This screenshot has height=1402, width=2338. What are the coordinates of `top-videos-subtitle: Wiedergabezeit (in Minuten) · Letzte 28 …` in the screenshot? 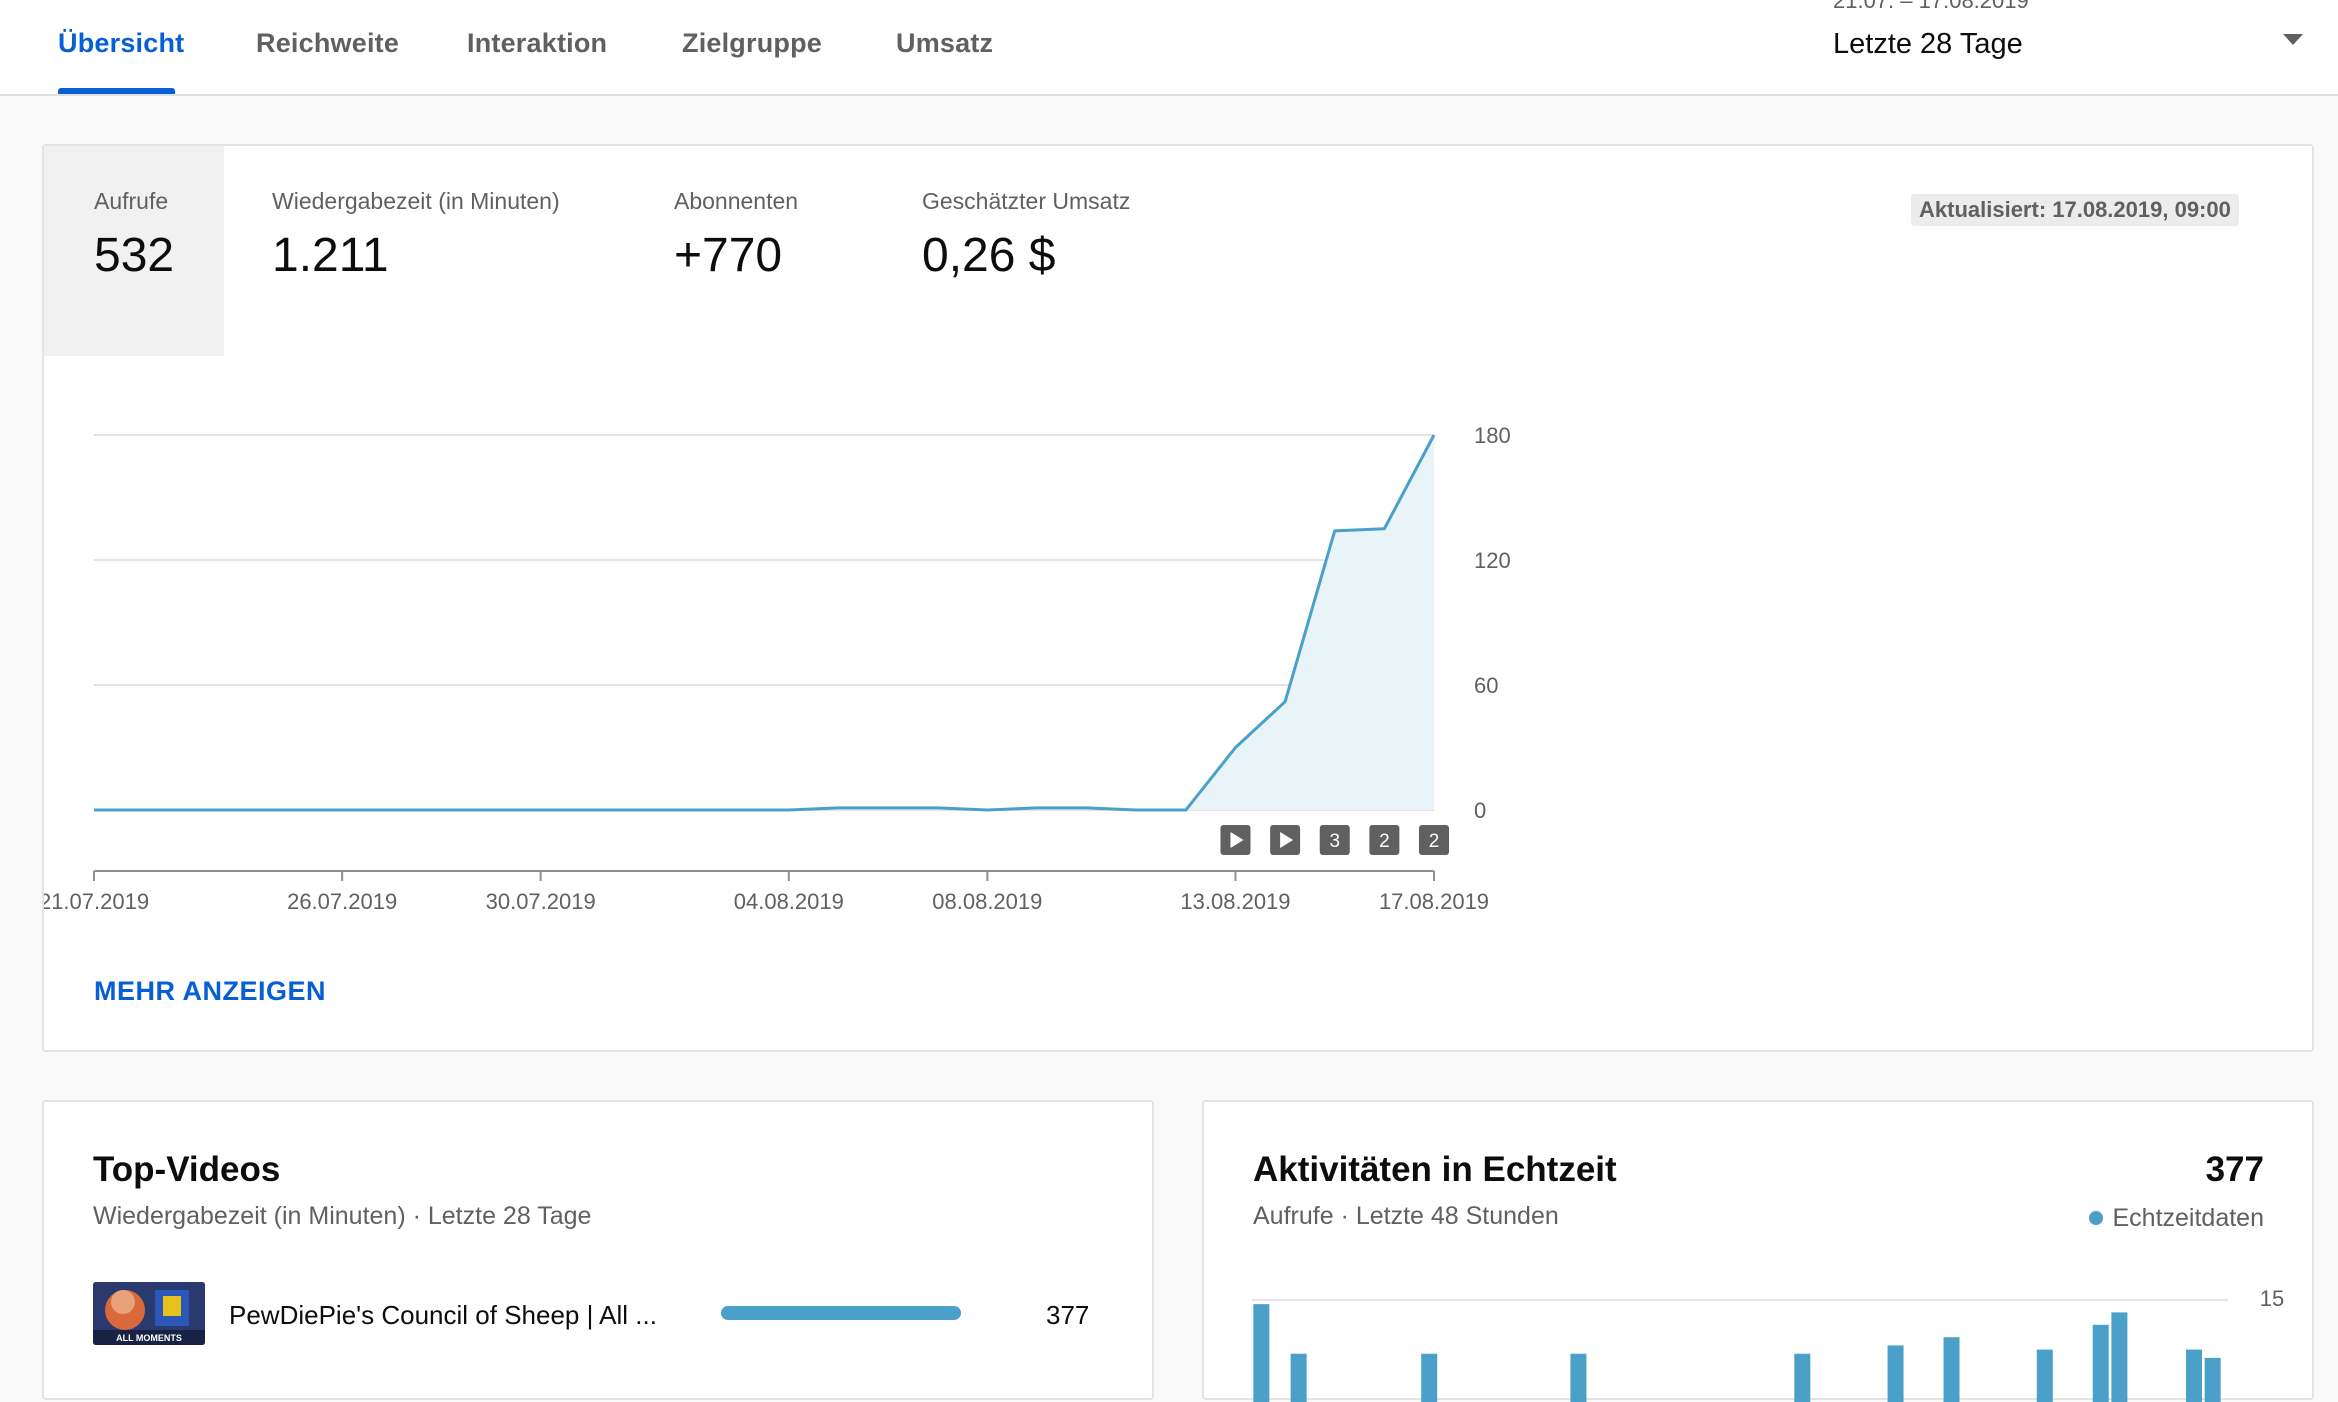 It's located at (342, 1216).